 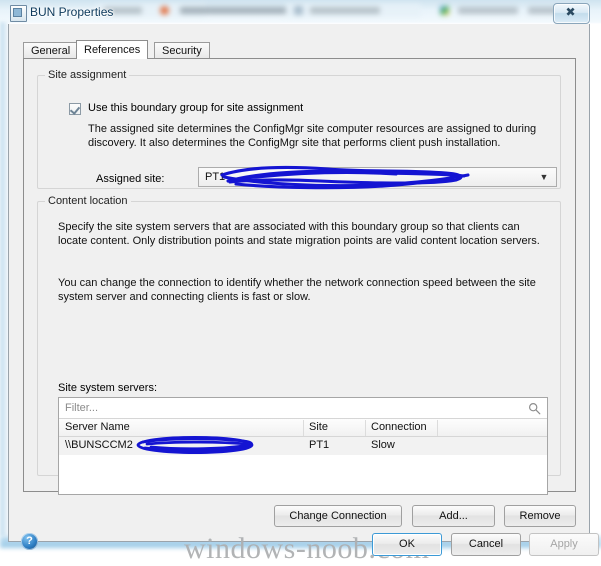 I want to click on help-glyph: ?, so click(x=29, y=541).